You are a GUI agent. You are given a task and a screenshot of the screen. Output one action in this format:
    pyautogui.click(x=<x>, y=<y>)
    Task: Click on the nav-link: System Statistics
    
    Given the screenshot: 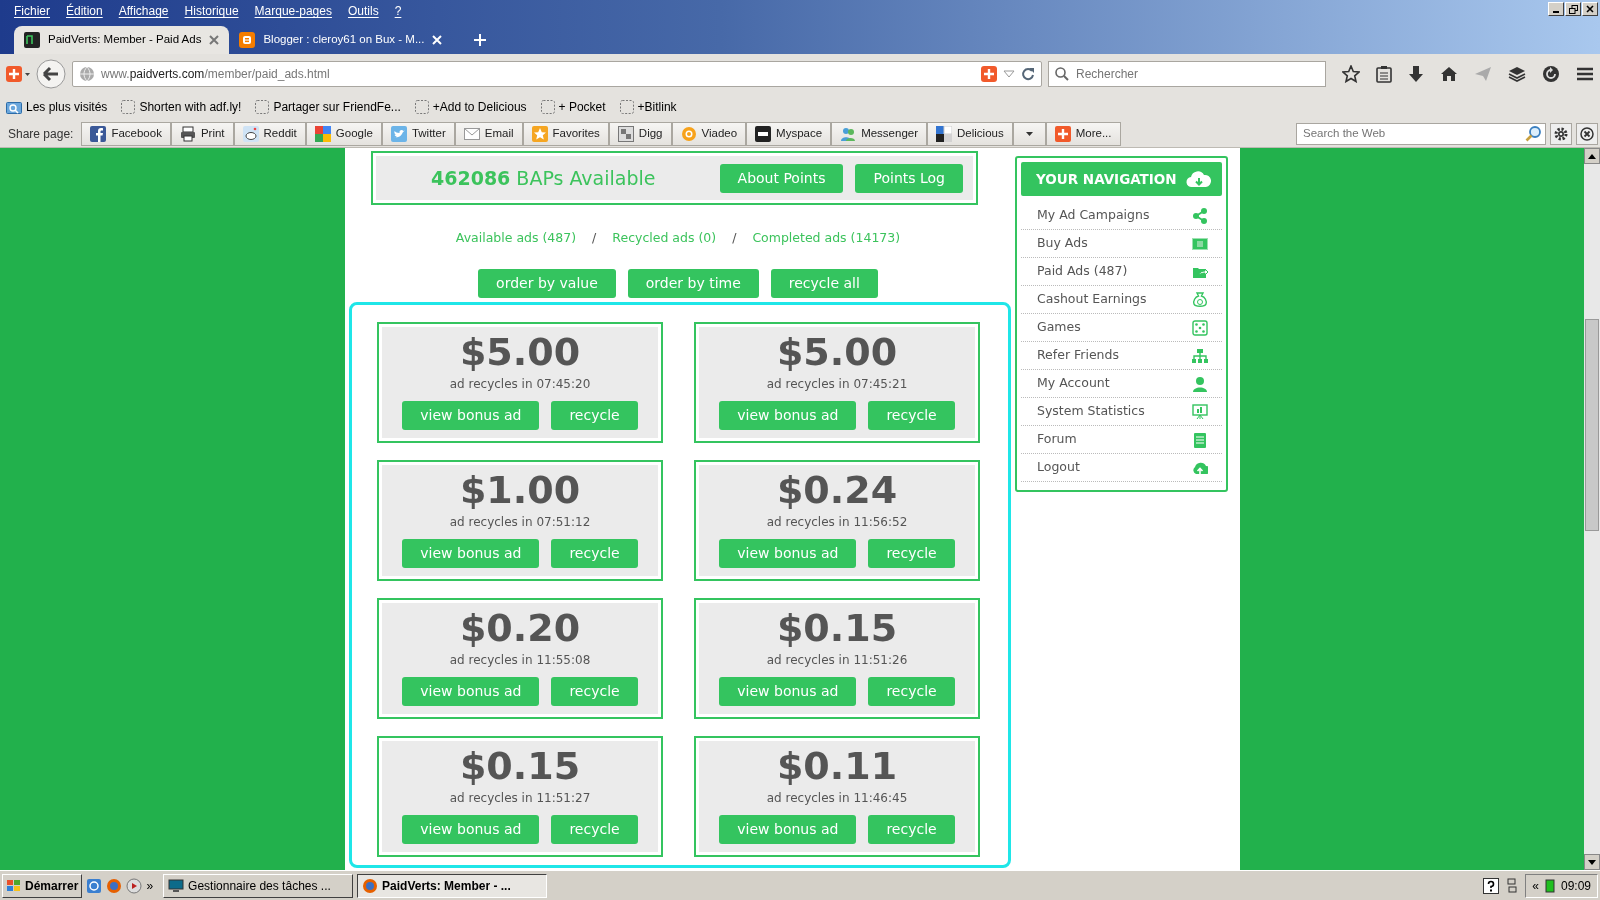 What is the action you would take?
    pyautogui.click(x=1121, y=412)
    